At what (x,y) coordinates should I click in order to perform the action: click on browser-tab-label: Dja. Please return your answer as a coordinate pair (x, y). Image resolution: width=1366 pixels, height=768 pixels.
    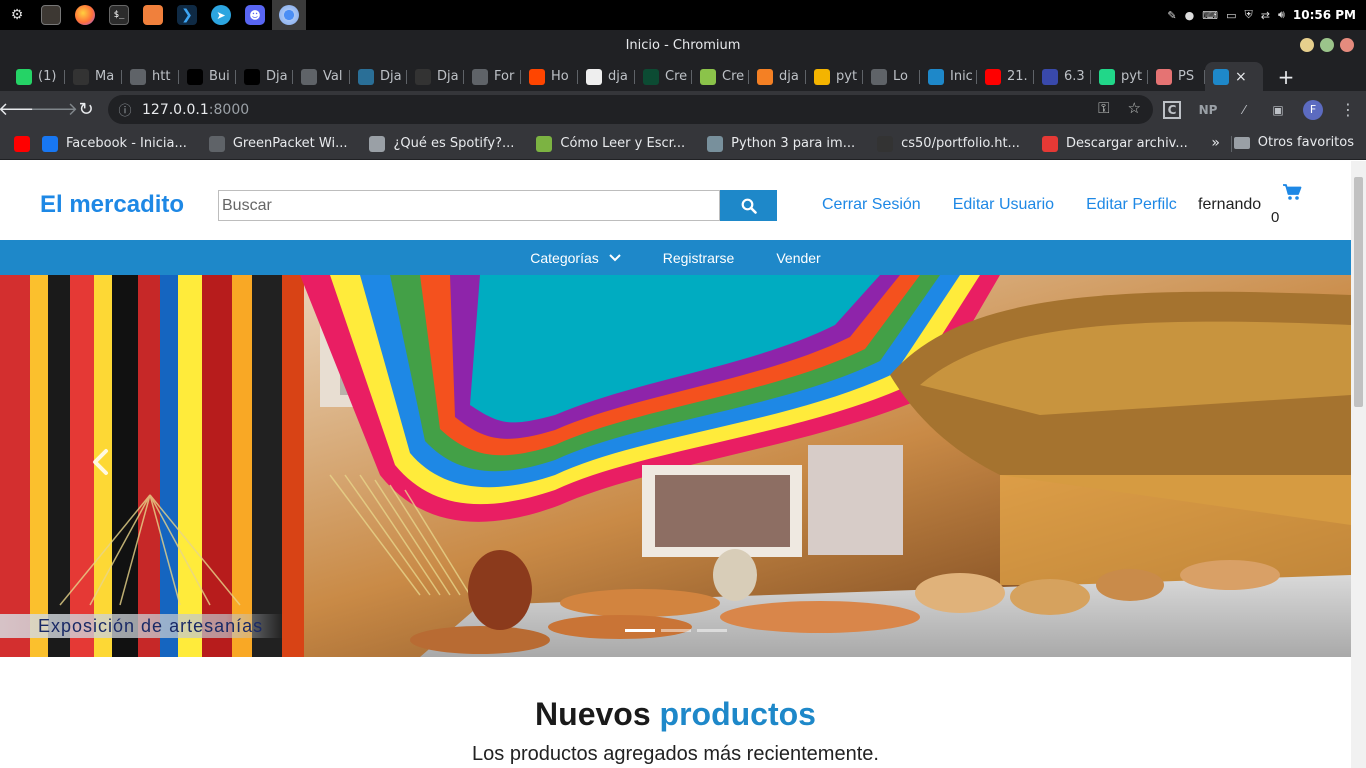
    Looking at the image, I should click on (277, 76).